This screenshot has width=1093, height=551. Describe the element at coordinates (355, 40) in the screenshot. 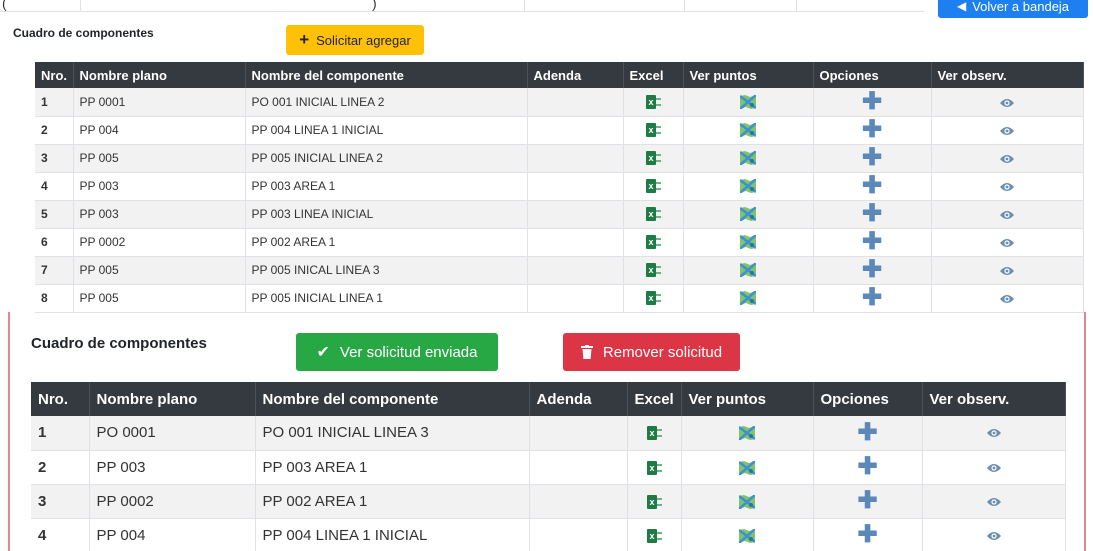

I see `request-add-button: + Solicitar agregar` at that location.